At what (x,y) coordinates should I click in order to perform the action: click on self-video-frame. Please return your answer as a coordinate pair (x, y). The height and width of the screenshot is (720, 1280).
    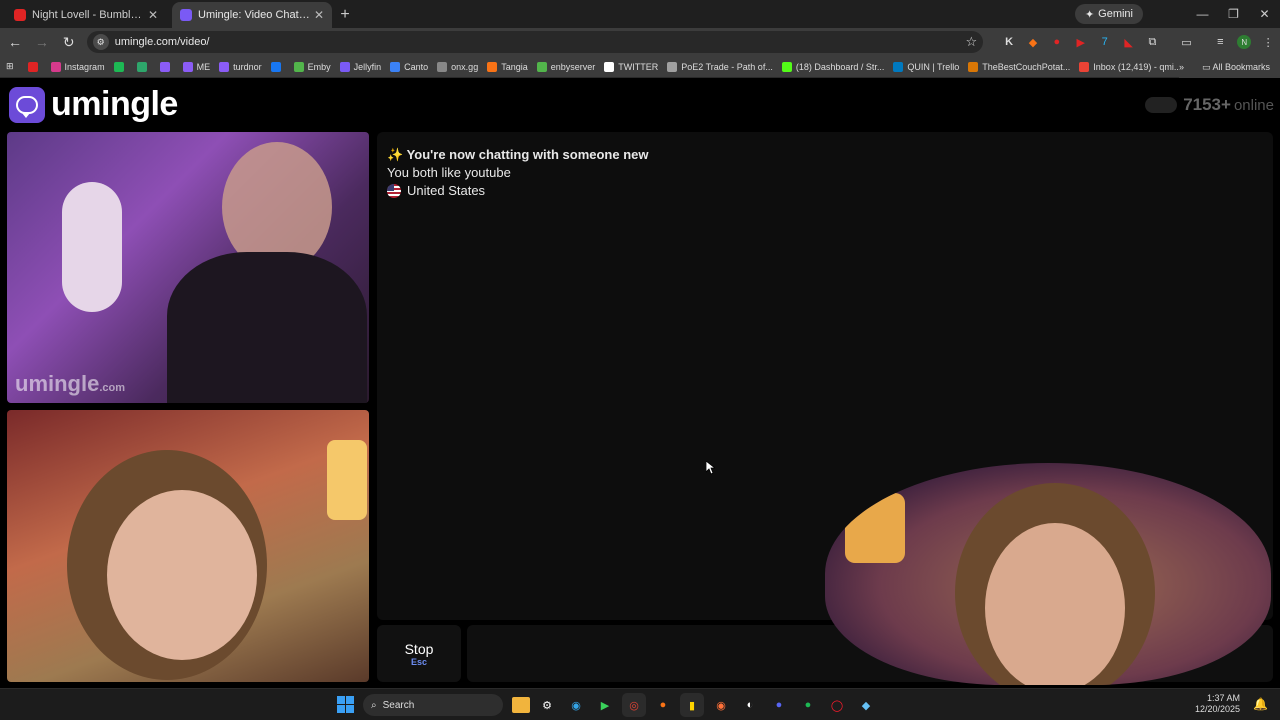
    Looking at the image, I should click on (182, 575).